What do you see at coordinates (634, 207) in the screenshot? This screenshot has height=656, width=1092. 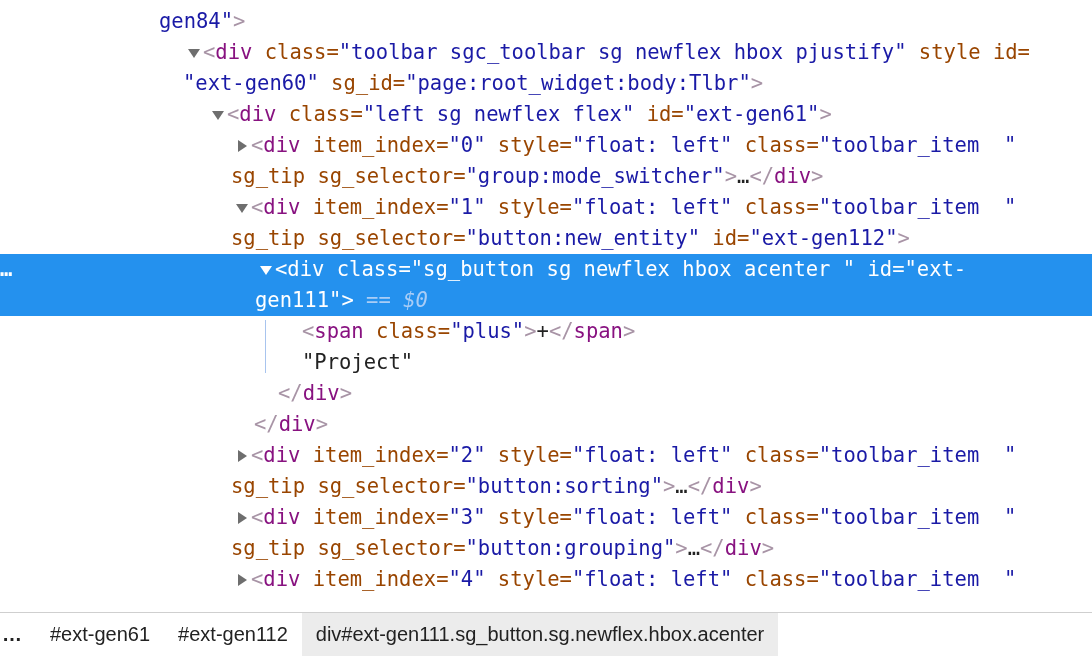 I see `code-line: <div item_index="1" style="float: left" class="toolbar_item "` at bounding box center [634, 207].